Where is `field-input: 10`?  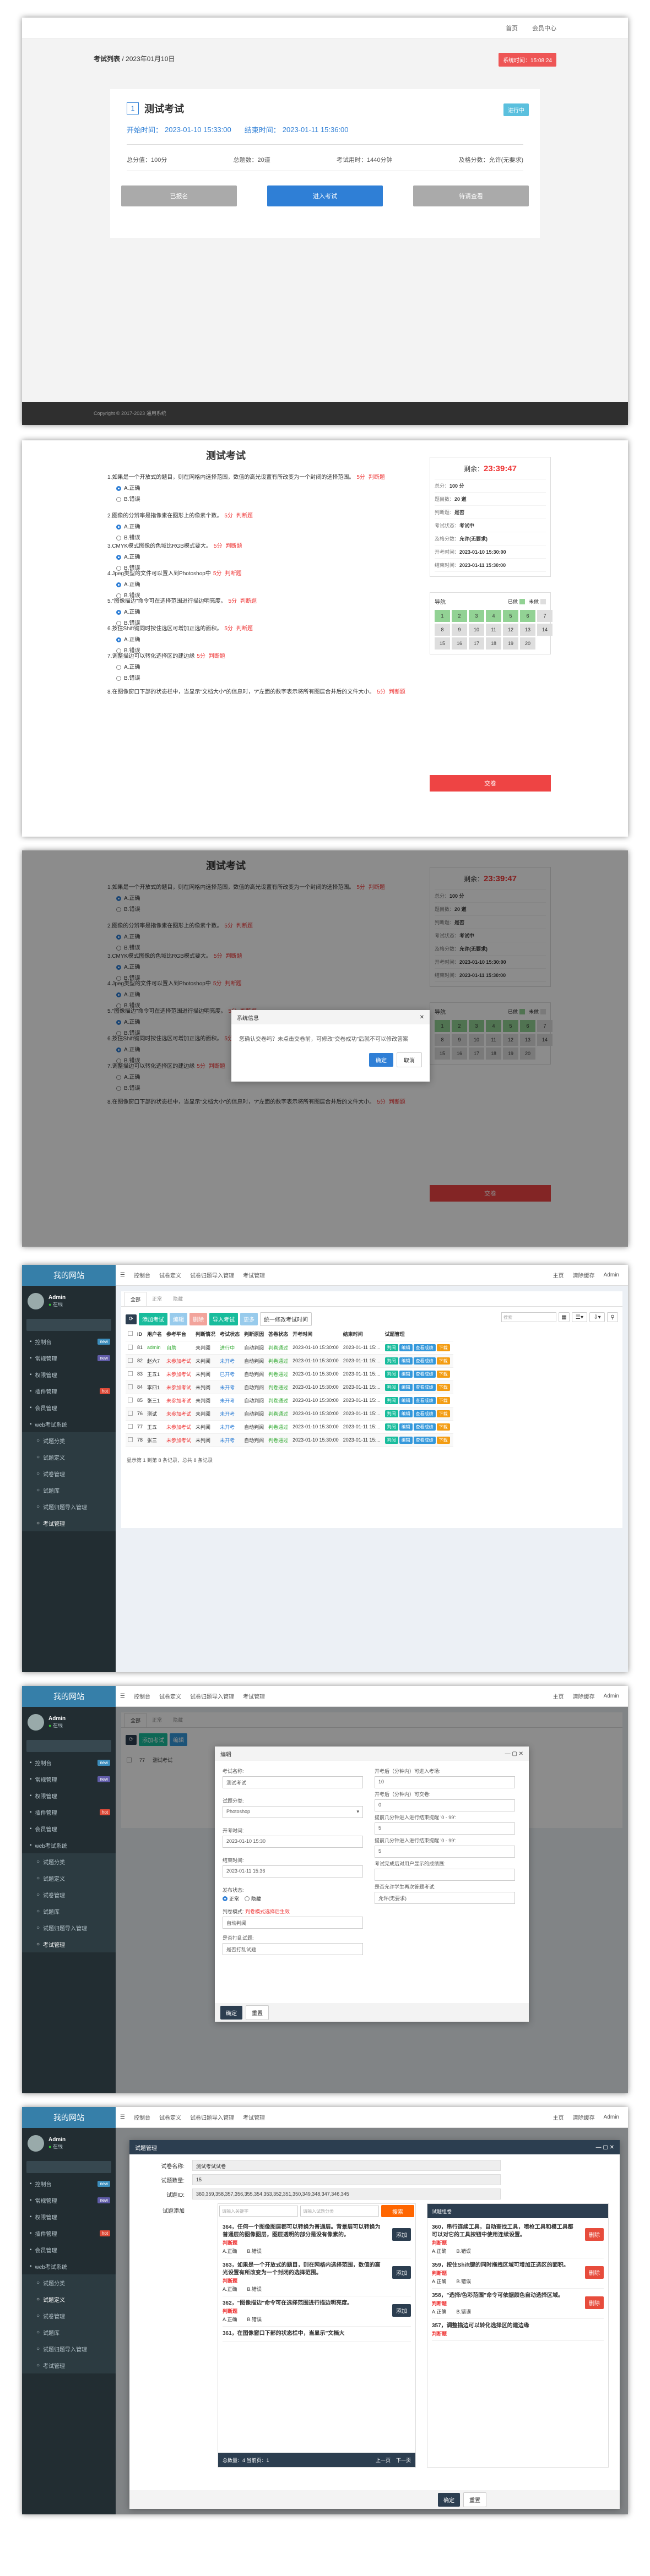 field-input: 10 is located at coordinates (445, 1782).